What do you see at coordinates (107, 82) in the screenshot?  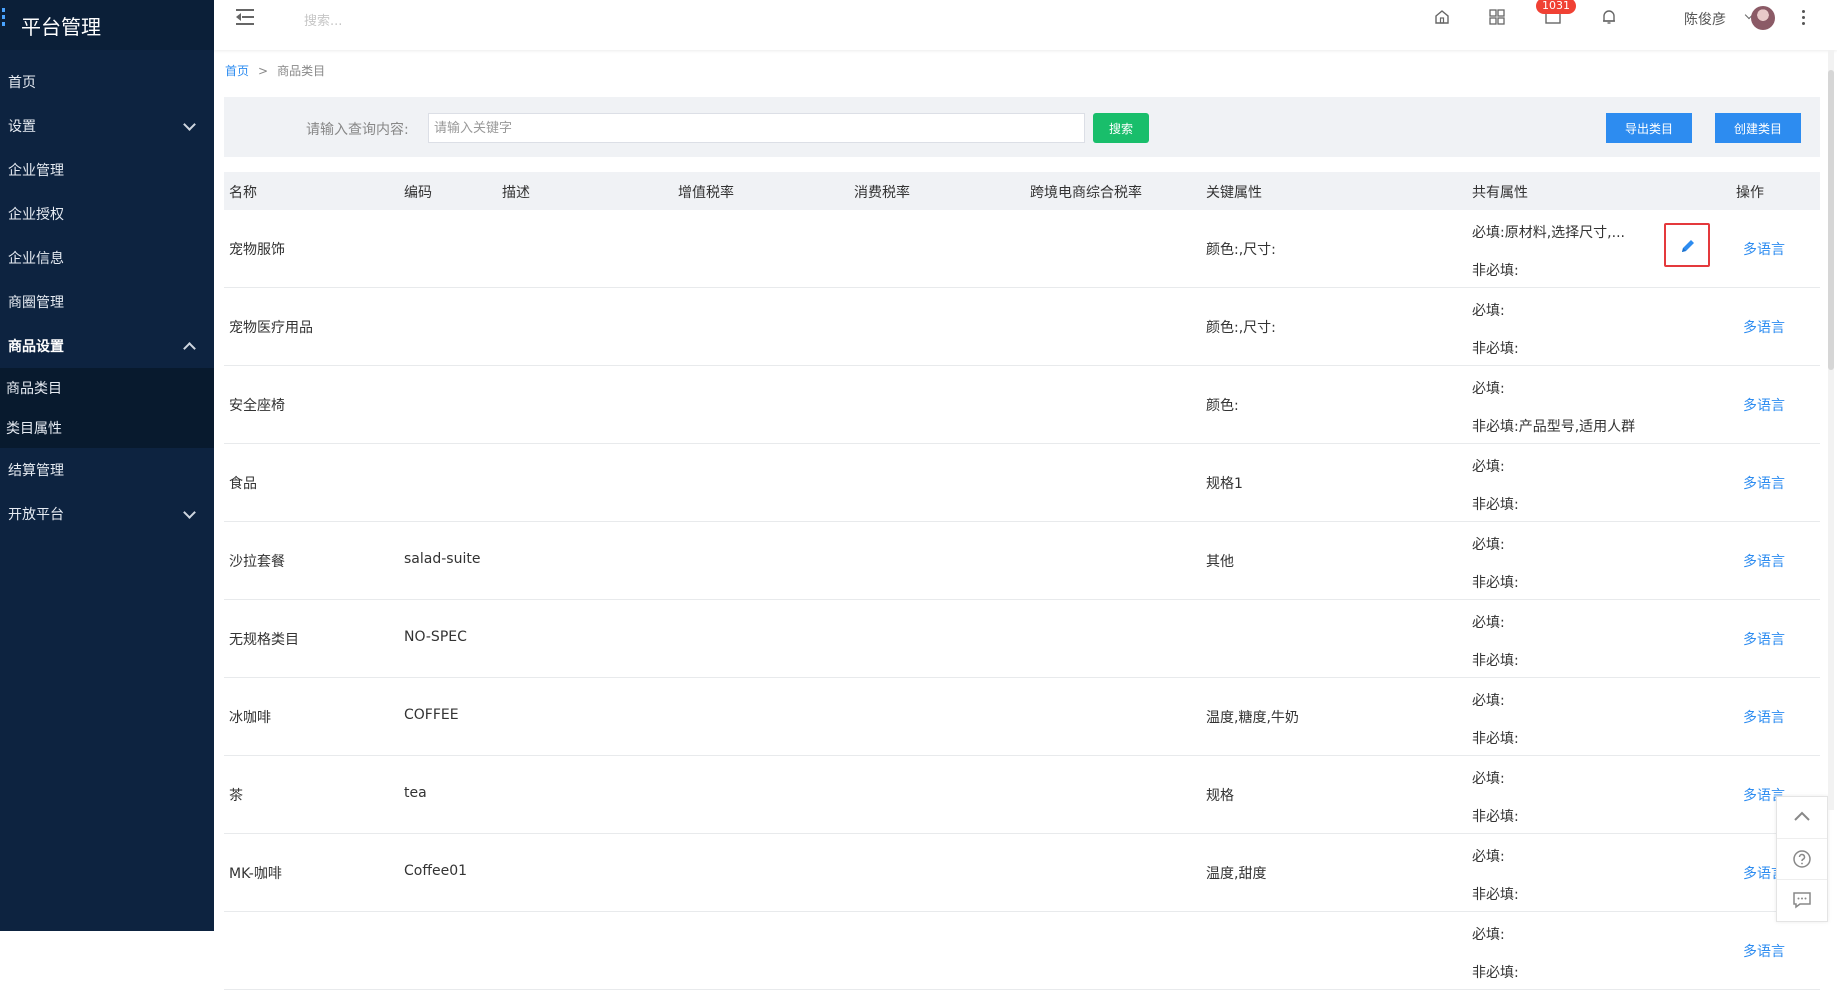 I see `sidebar-item-home: 首页` at bounding box center [107, 82].